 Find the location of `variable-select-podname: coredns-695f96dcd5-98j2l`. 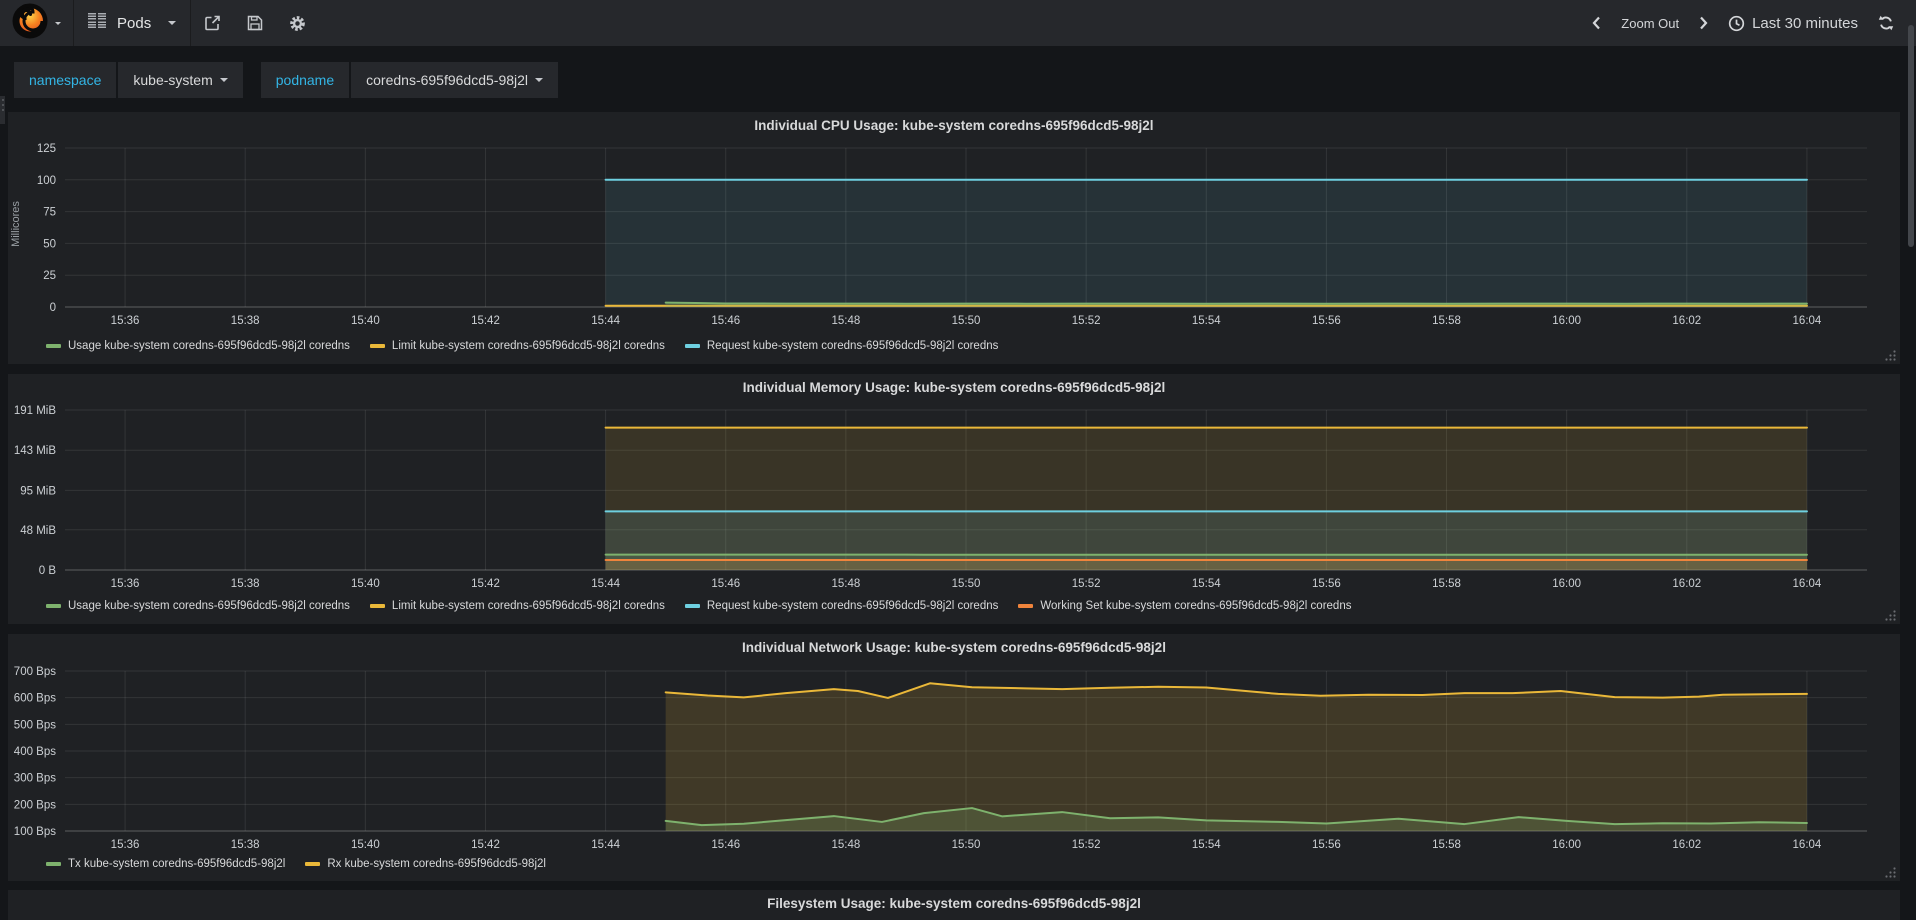

variable-select-podname: coredns-695f96dcd5-98j2l is located at coordinates (455, 80).